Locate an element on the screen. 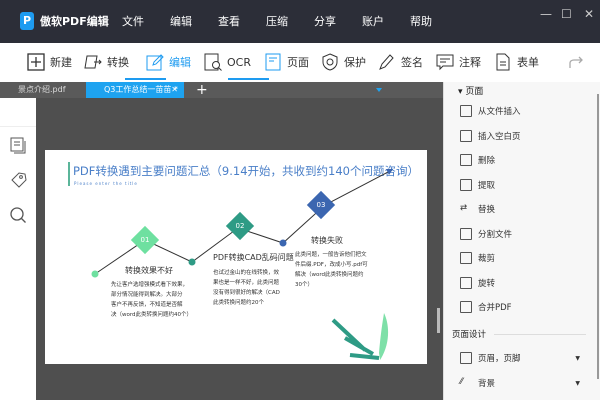 This screenshot has height=400, width=600. item-label: 背景 is located at coordinates (487, 384).